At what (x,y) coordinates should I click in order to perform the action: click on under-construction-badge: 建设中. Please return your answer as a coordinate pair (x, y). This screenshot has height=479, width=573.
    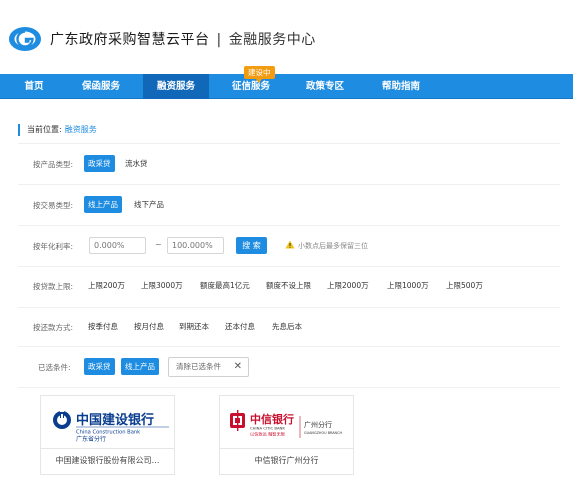
    Looking at the image, I should click on (259, 74).